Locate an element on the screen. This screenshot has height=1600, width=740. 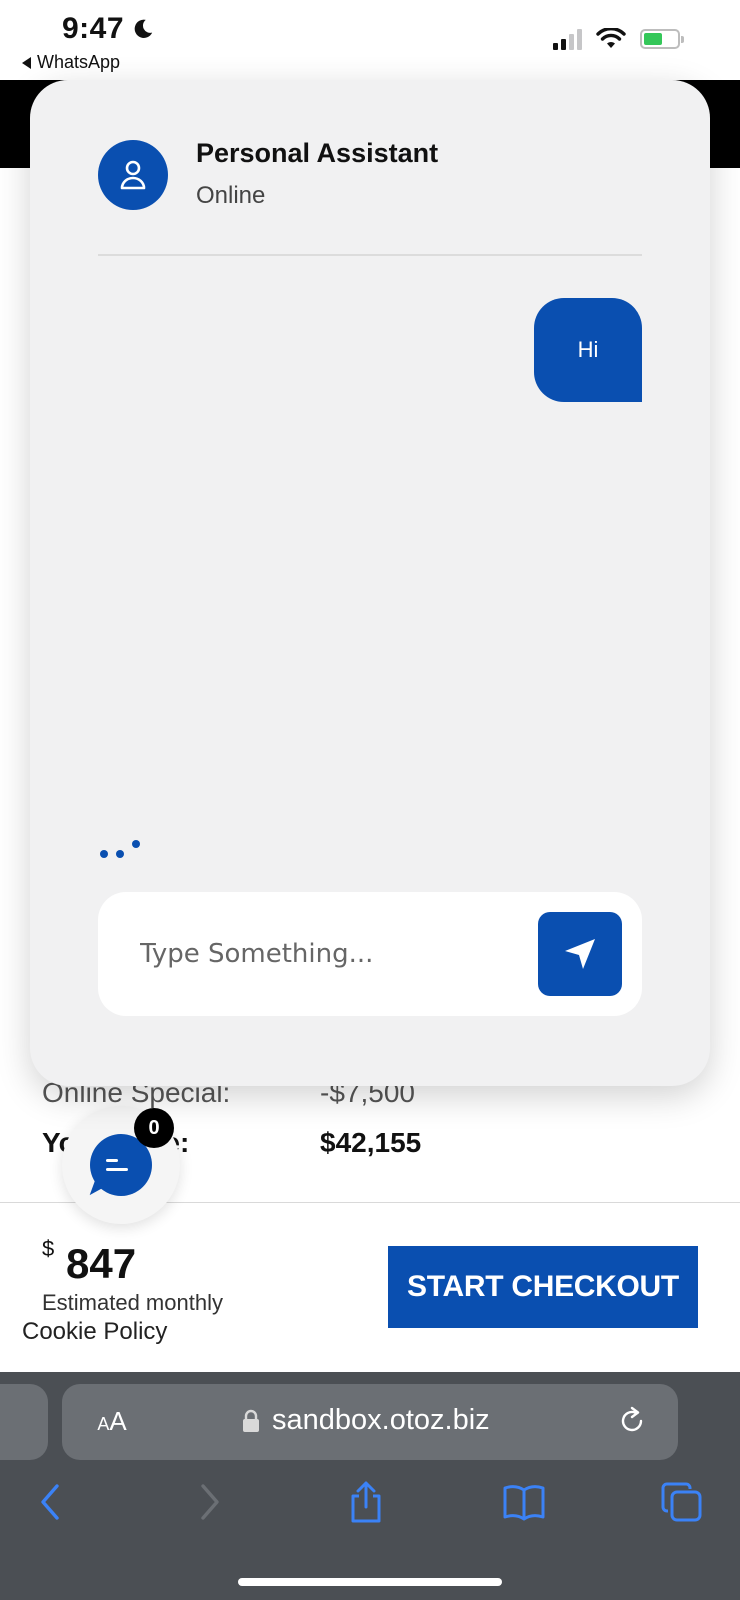
bookmarks-icon is located at coordinates (524, 1503).